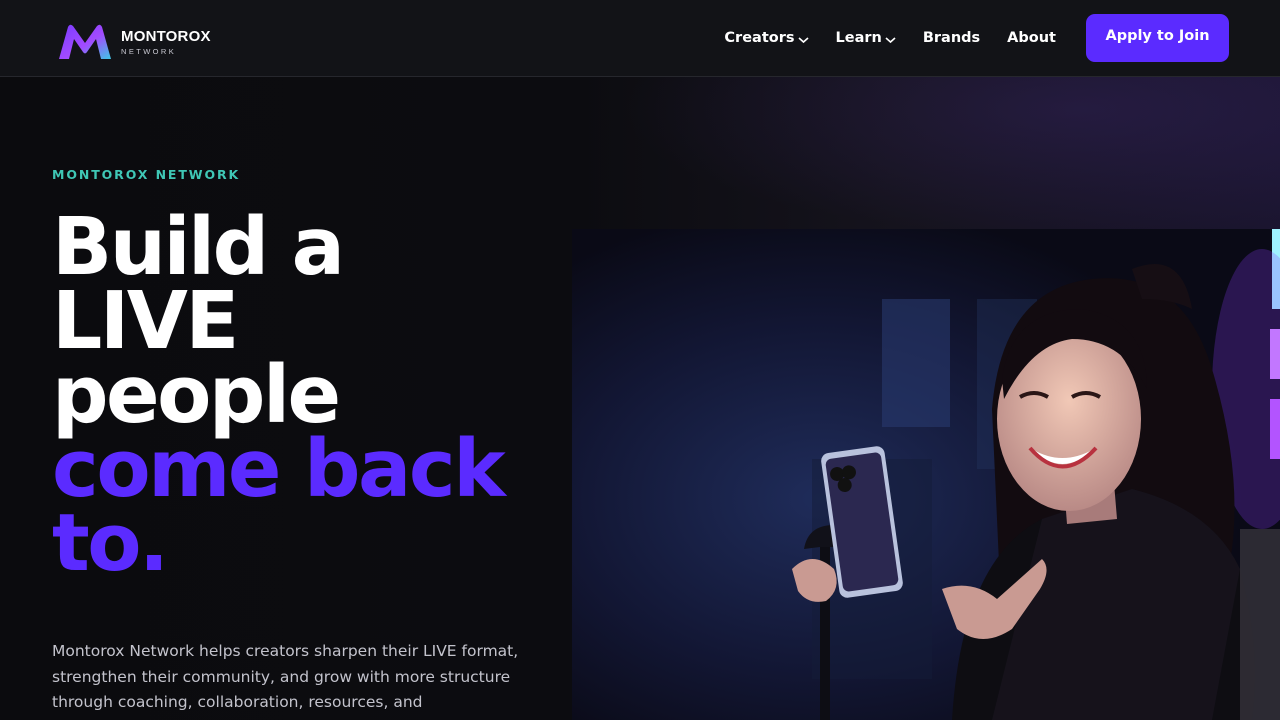  I want to click on headline-accent-line: come back, so click(279, 469).